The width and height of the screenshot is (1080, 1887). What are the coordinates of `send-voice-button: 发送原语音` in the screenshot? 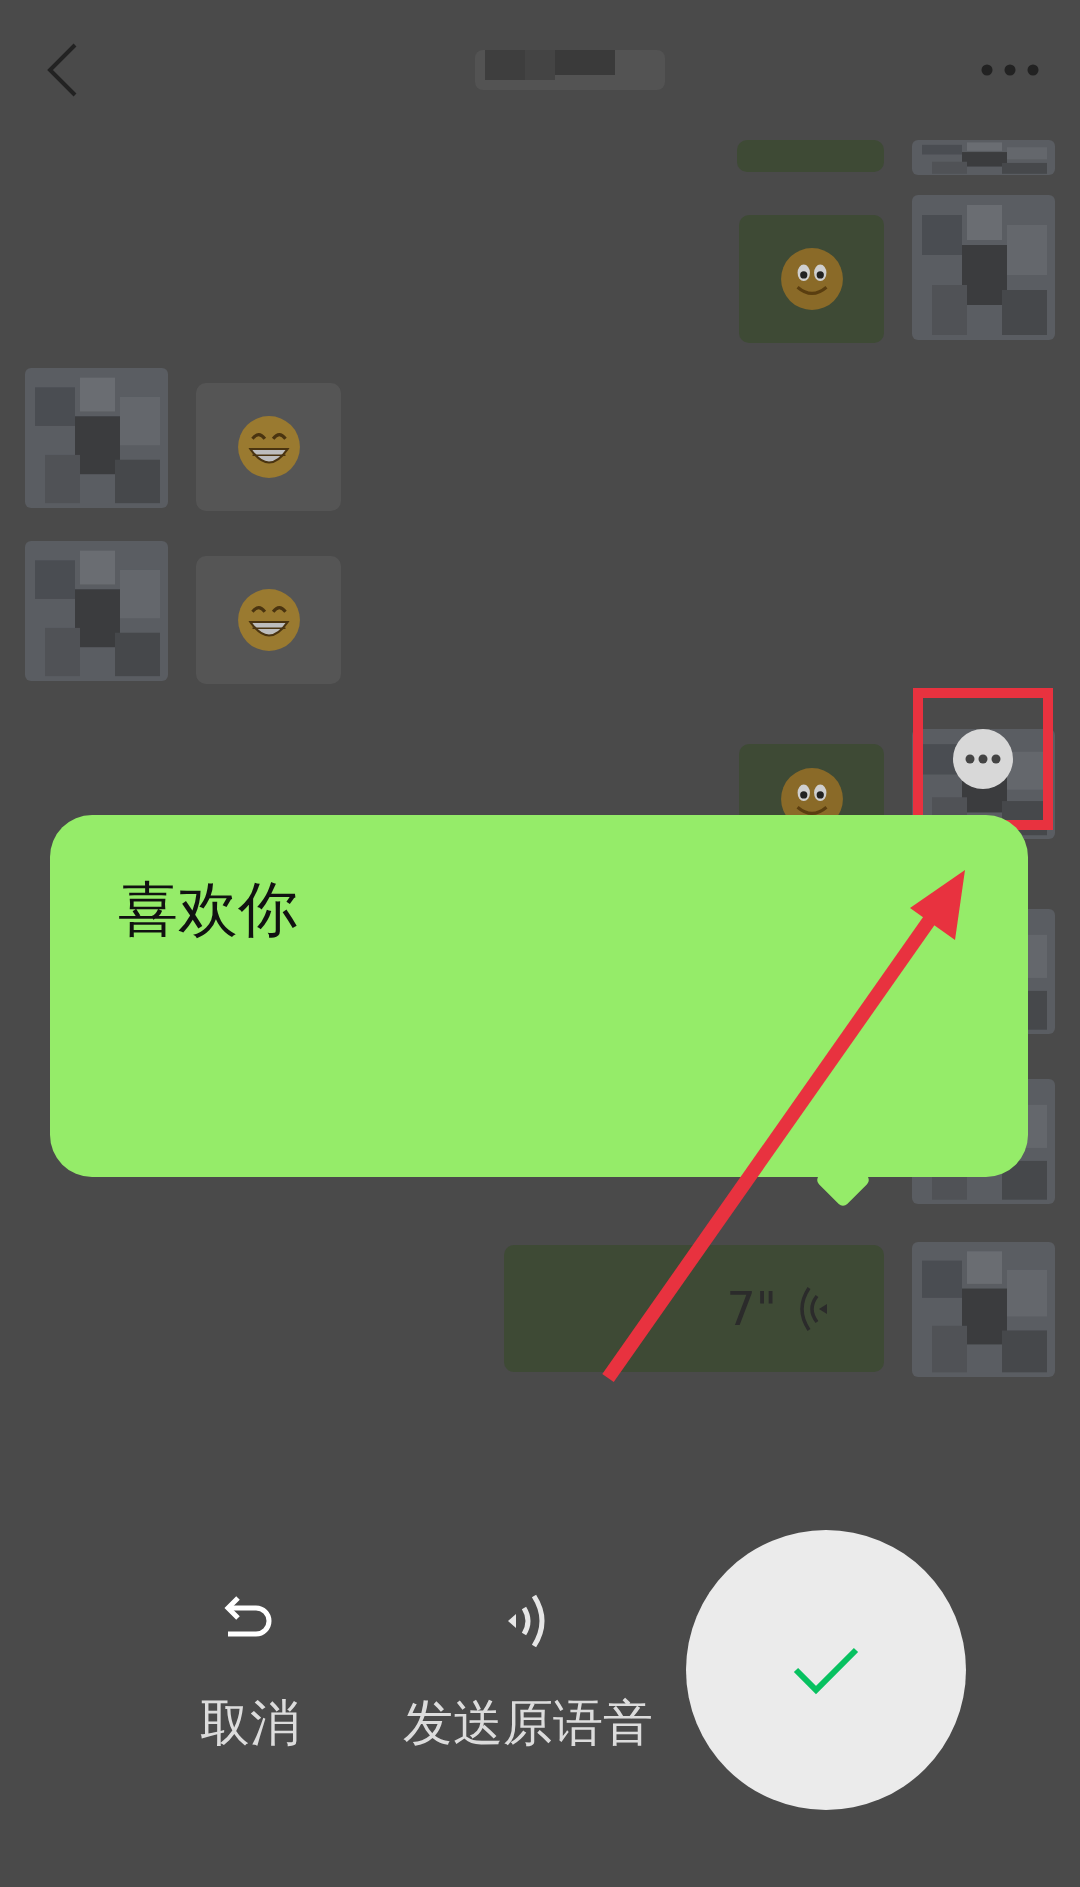 It's located at (528, 1673).